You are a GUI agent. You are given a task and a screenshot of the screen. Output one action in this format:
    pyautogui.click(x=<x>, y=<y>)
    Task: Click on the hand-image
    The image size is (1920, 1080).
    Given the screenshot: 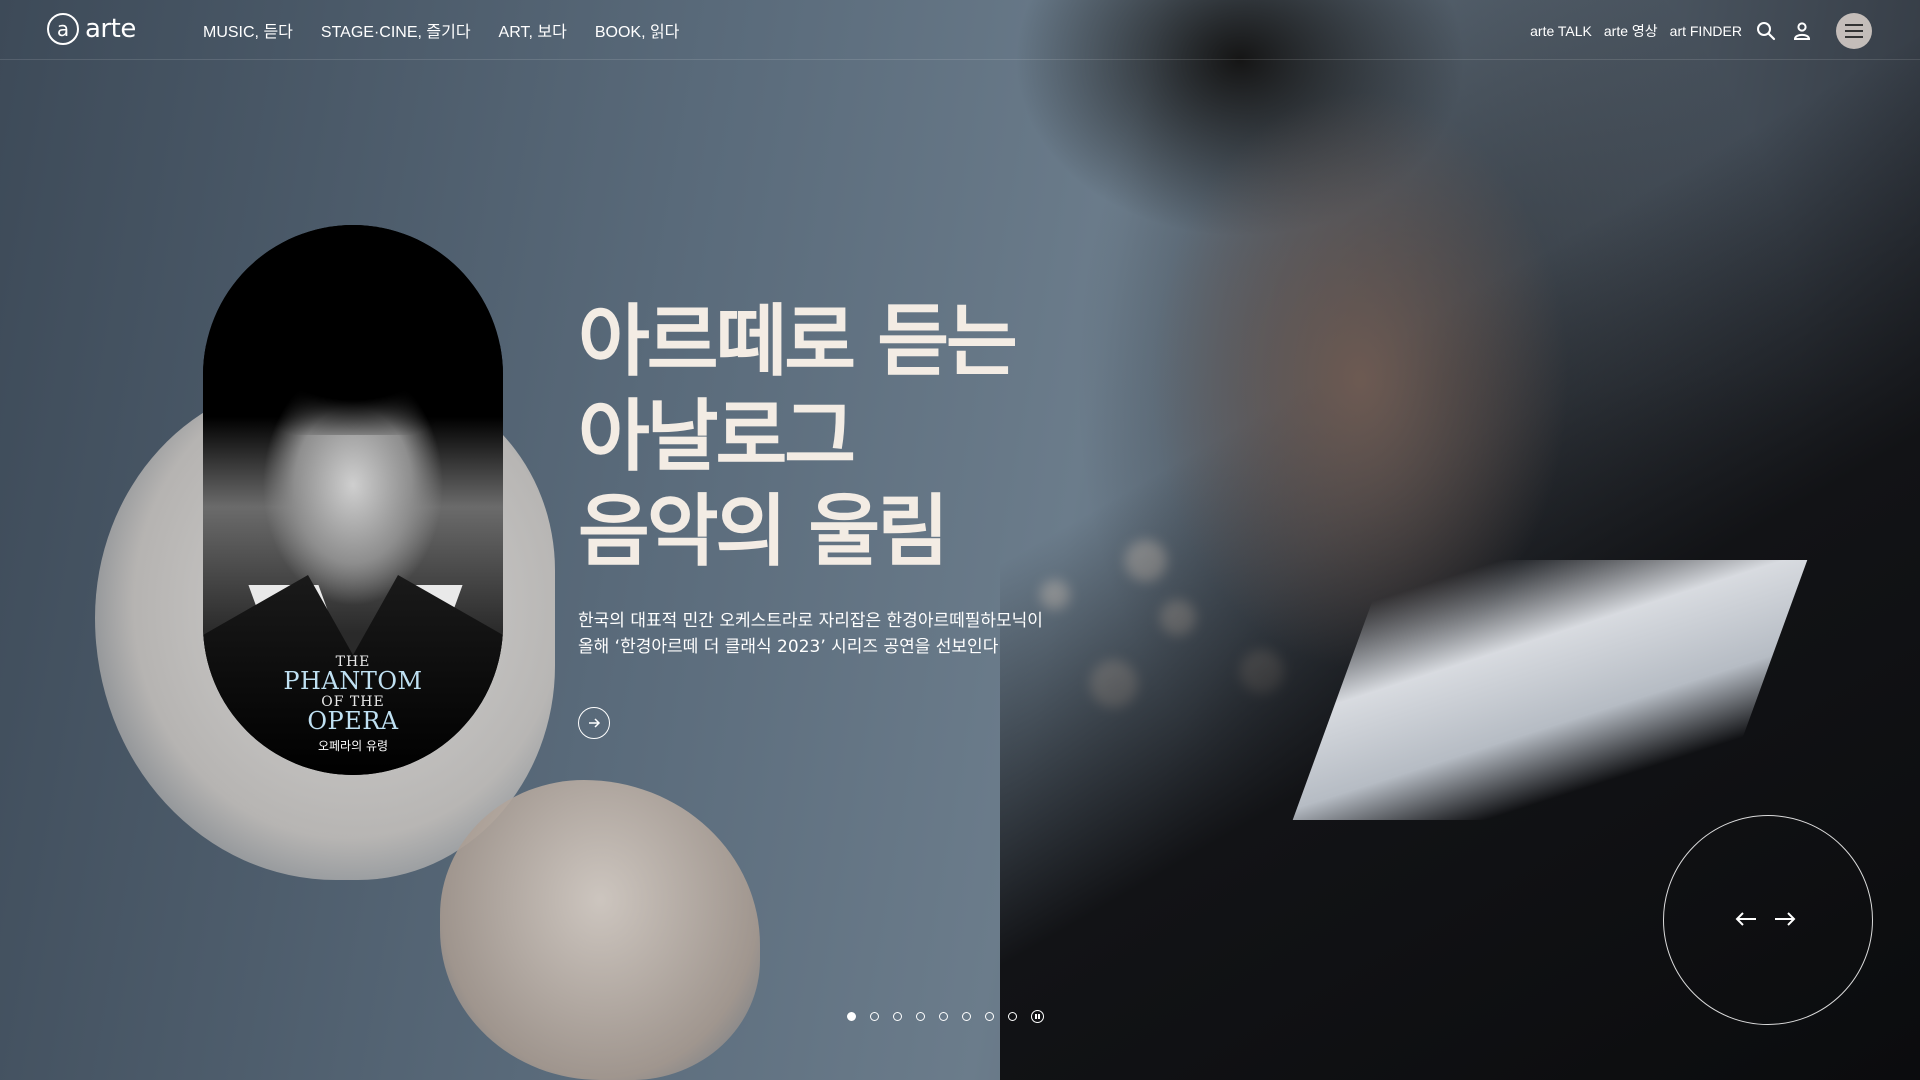 What is the action you would take?
    pyautogui.click(x=600, y=930)
    